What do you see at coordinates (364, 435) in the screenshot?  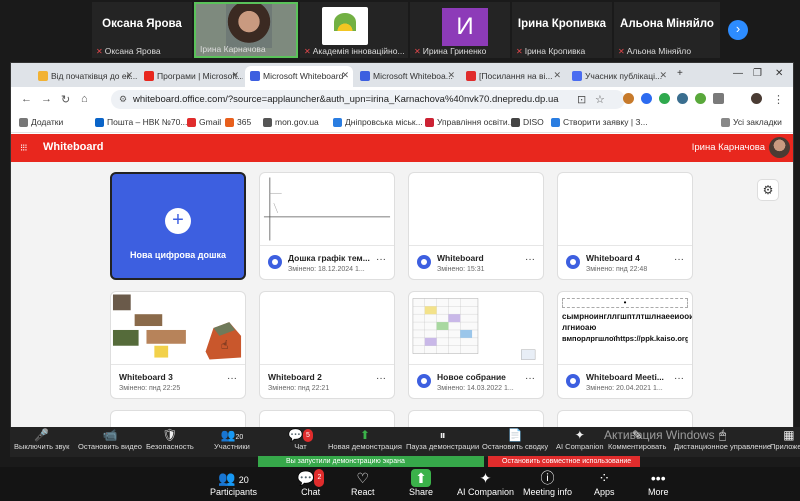 I see `share-up-icon: ⬆` at bounding box center [364, 435].